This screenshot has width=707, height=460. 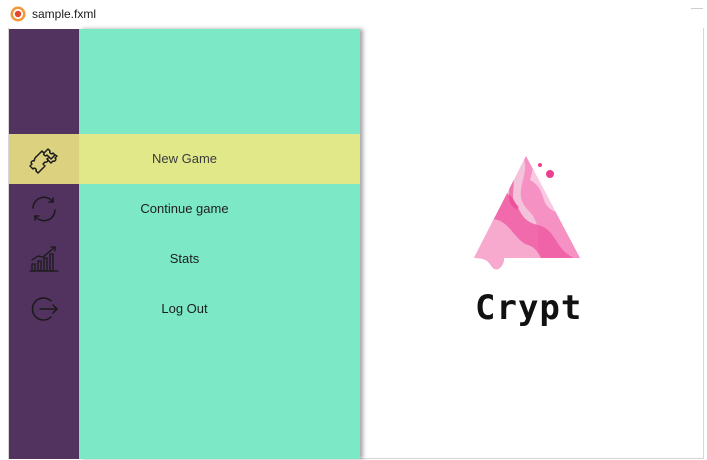 I want to click on menu-item-log-out: Log Out, so click(x=184, y=309).